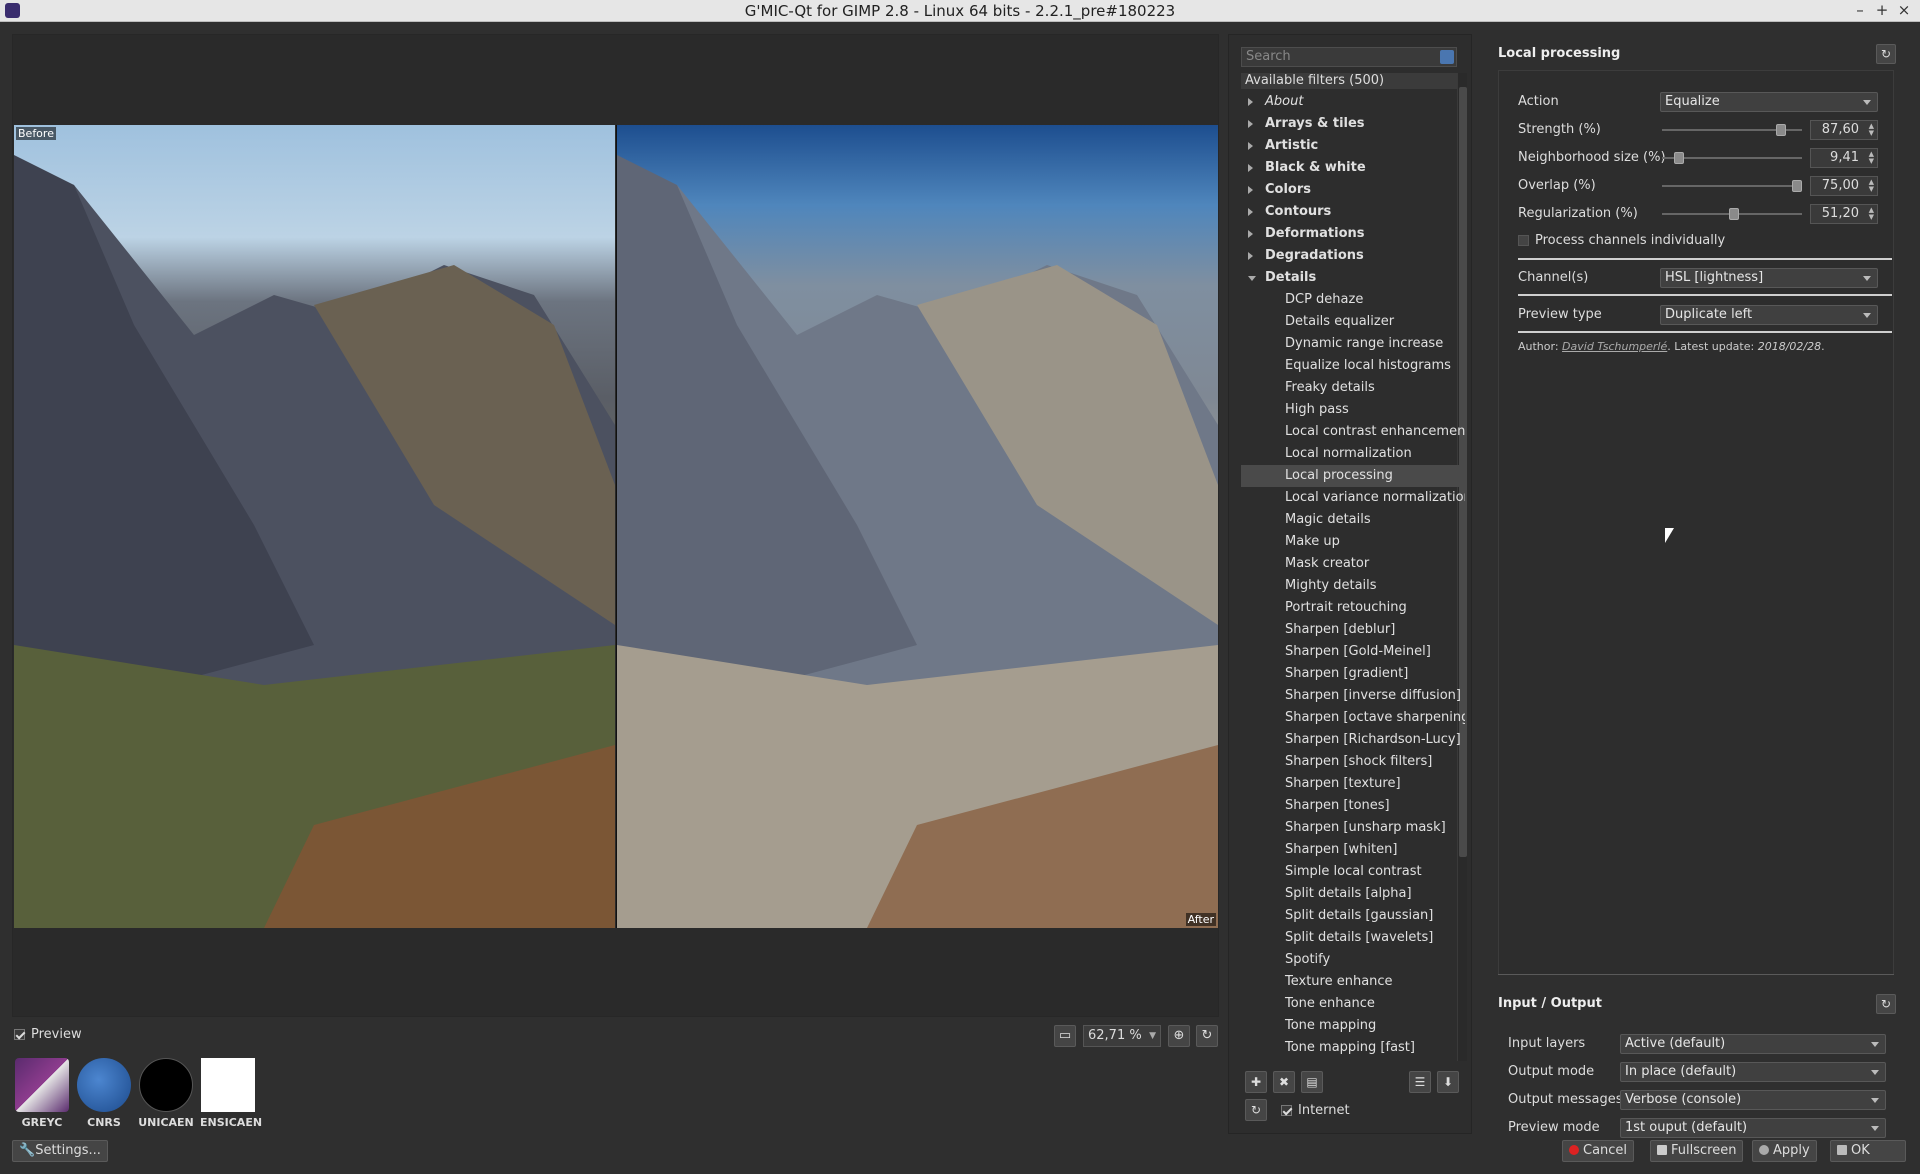 The height and width of the screenshot is (1174, 1920). What do you see at coordinates (1315, 1110) in the screenshot?
I see `internet-checkbox: Internet` at bounding box center [1315, 1110].